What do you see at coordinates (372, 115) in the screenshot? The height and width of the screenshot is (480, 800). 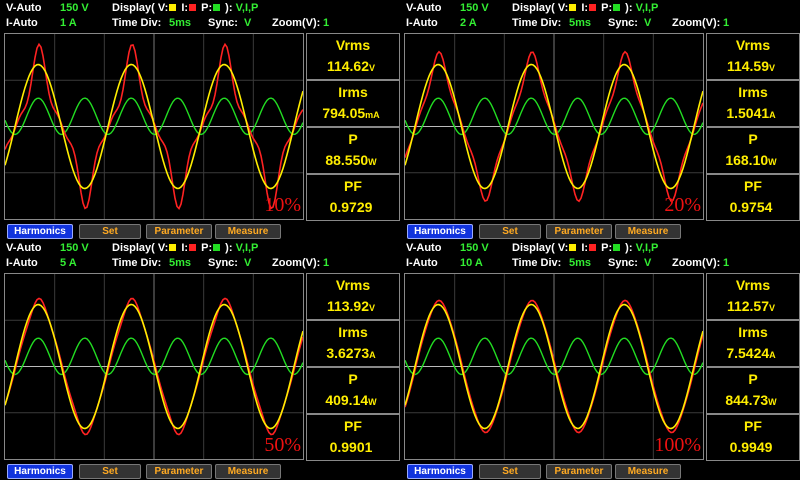 I see `measure-unit: mA` at bounding box center [372, 115].